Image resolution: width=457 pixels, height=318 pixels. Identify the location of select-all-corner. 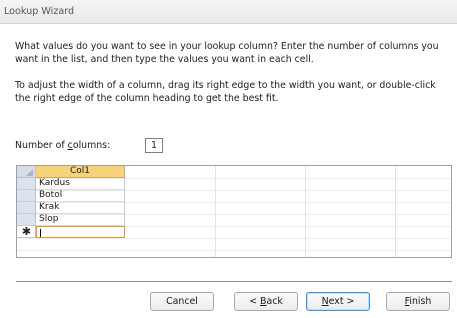
(26, 172).